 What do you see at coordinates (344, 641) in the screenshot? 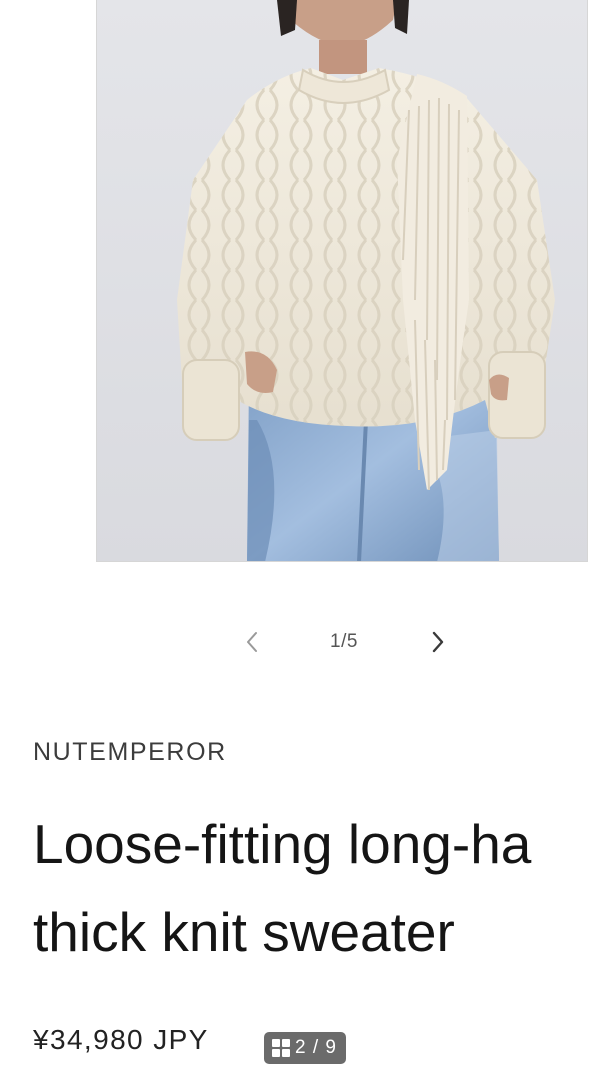
I see `image-counter: 1/5` at bounding box center [344, 641].